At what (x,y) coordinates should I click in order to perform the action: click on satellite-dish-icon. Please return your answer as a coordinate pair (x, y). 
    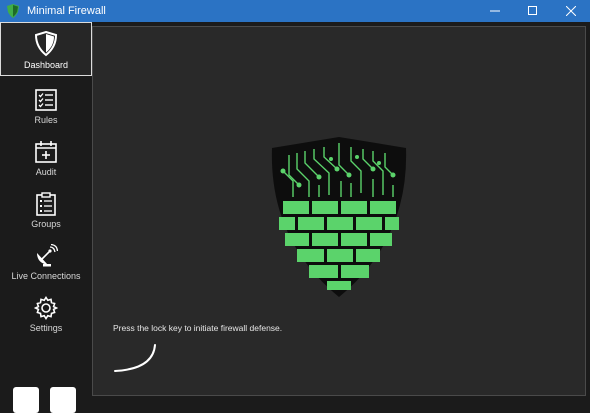
    Looking at the image, I should click on (47, 255).